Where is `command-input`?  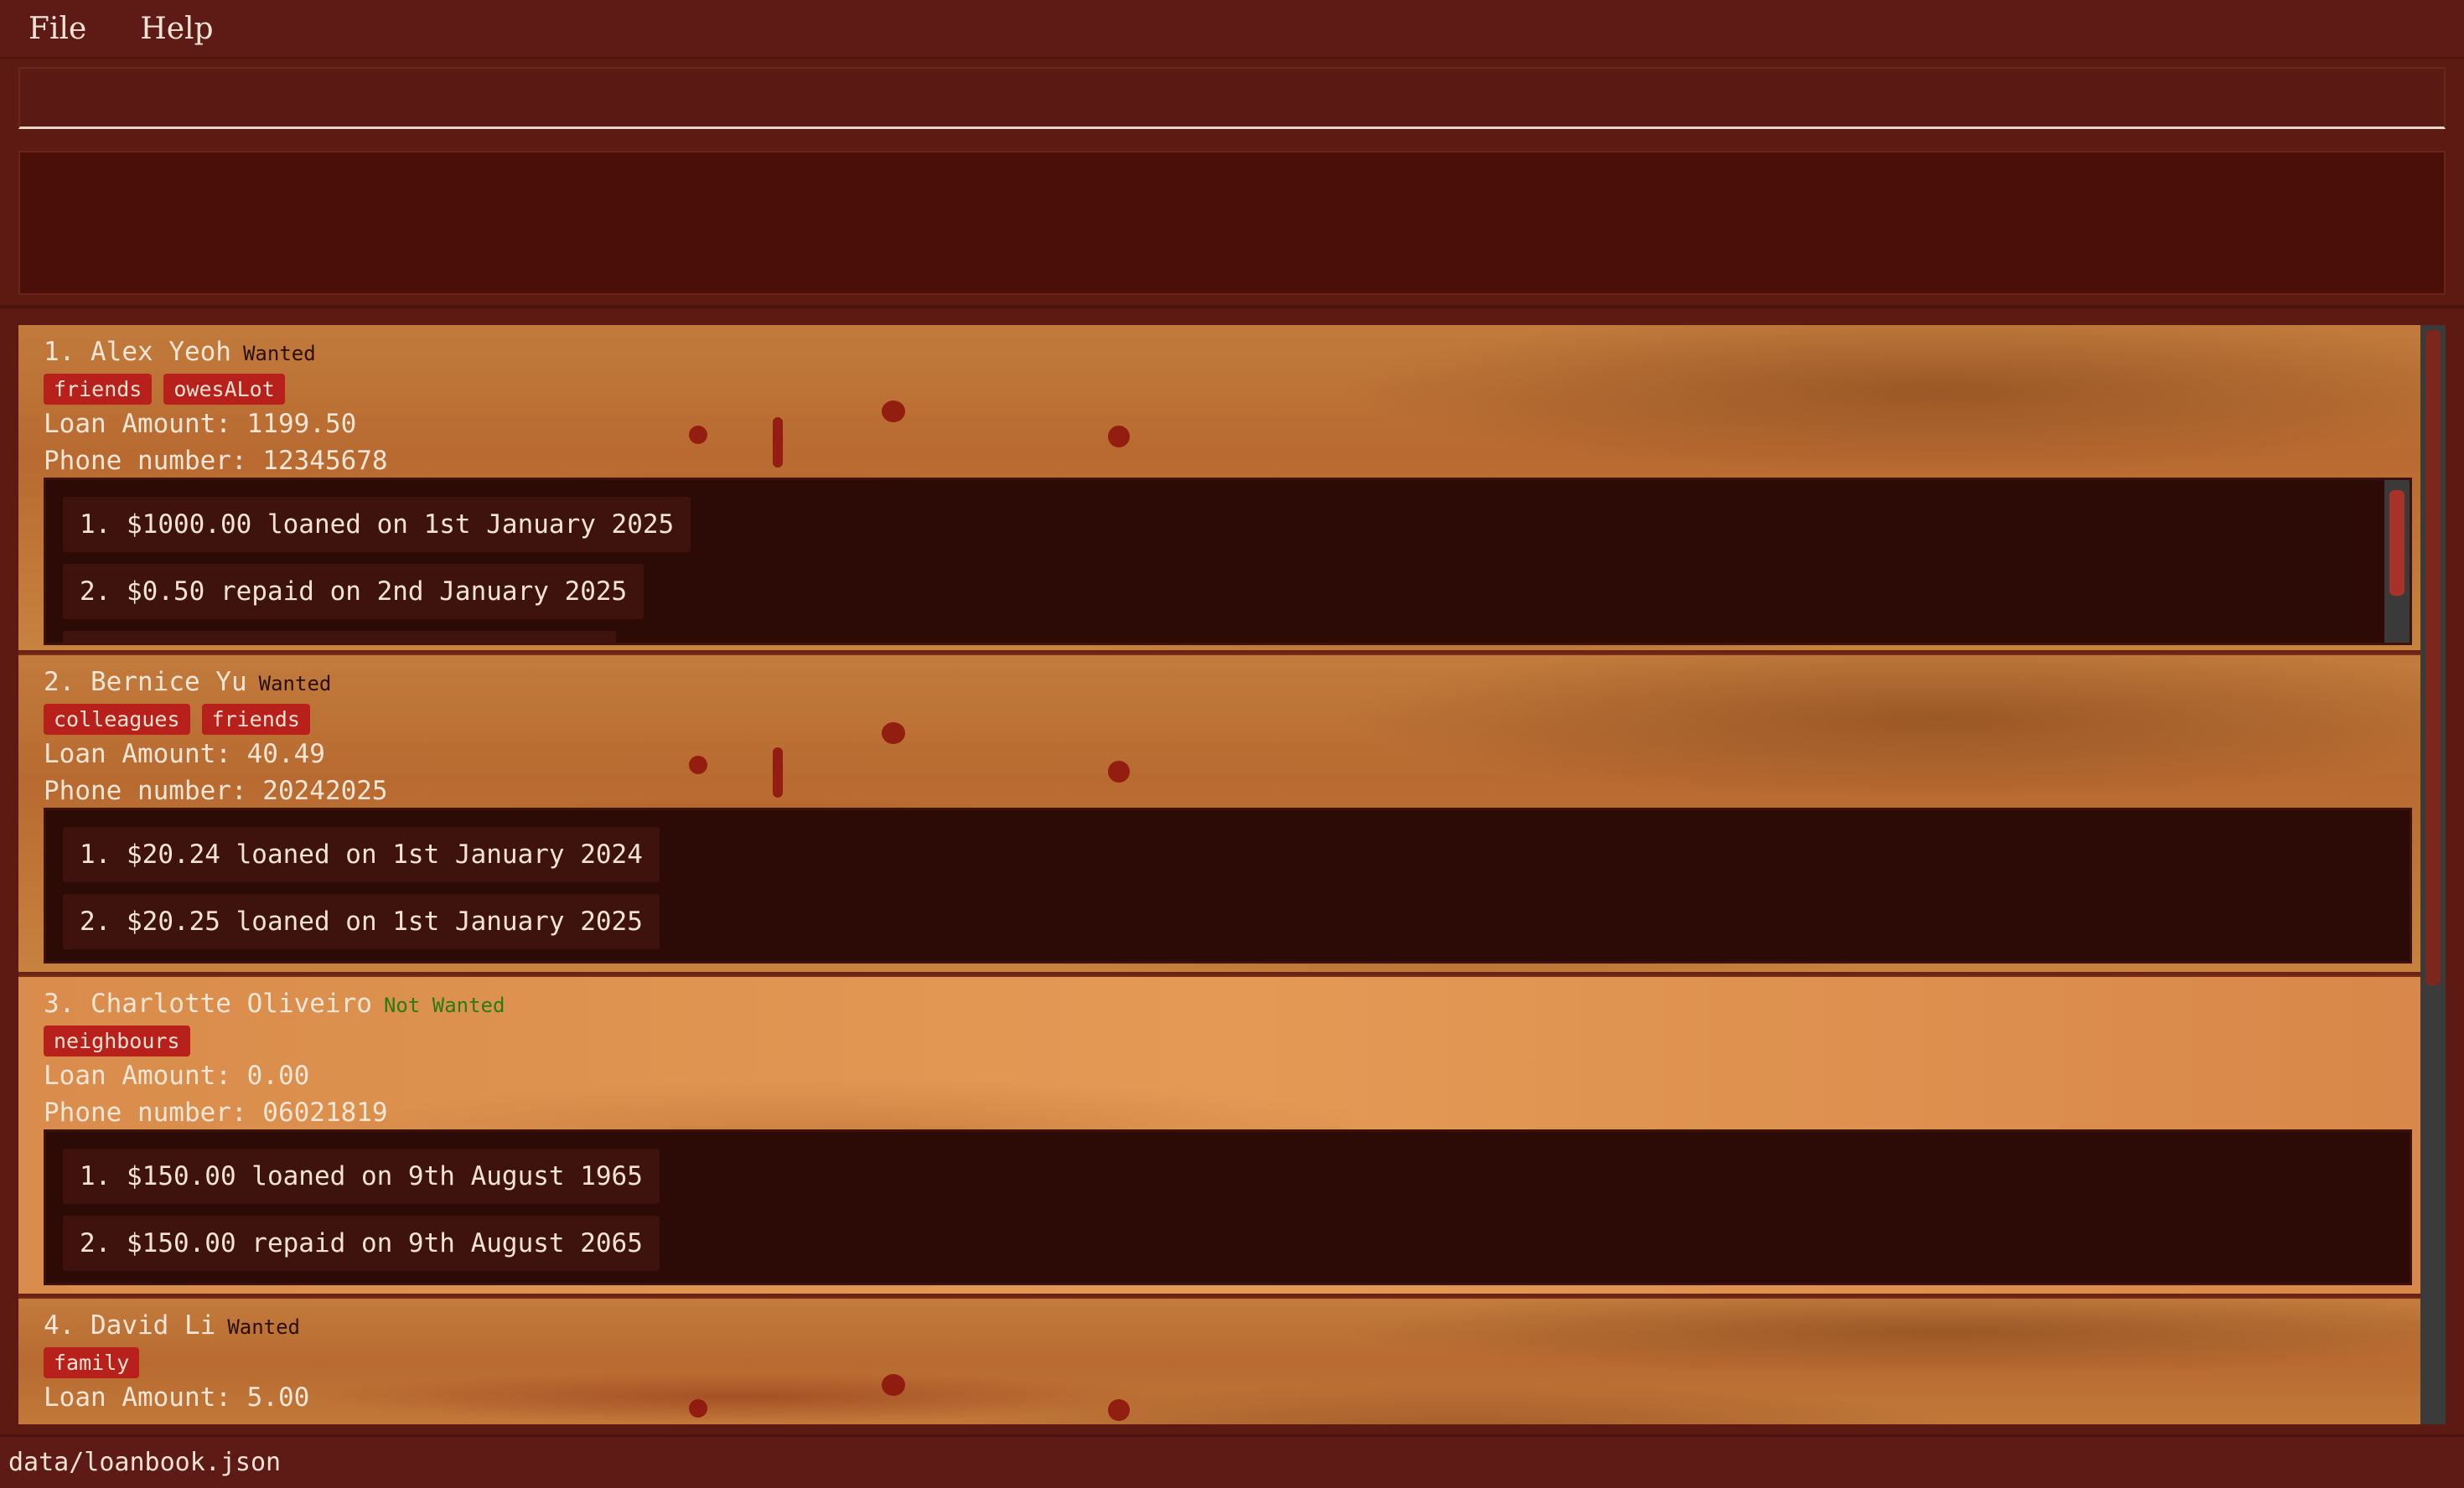 command-input is located at coordinates (1232, 98).